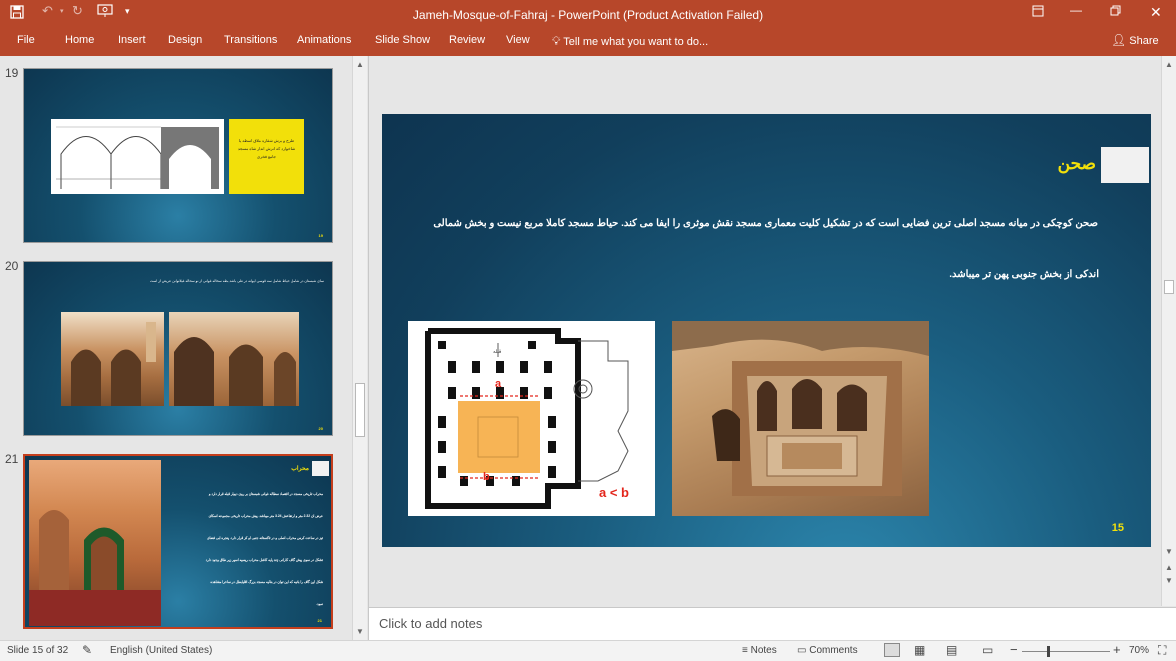  I want to click on tab-insert: Insert, so click(132, 40).